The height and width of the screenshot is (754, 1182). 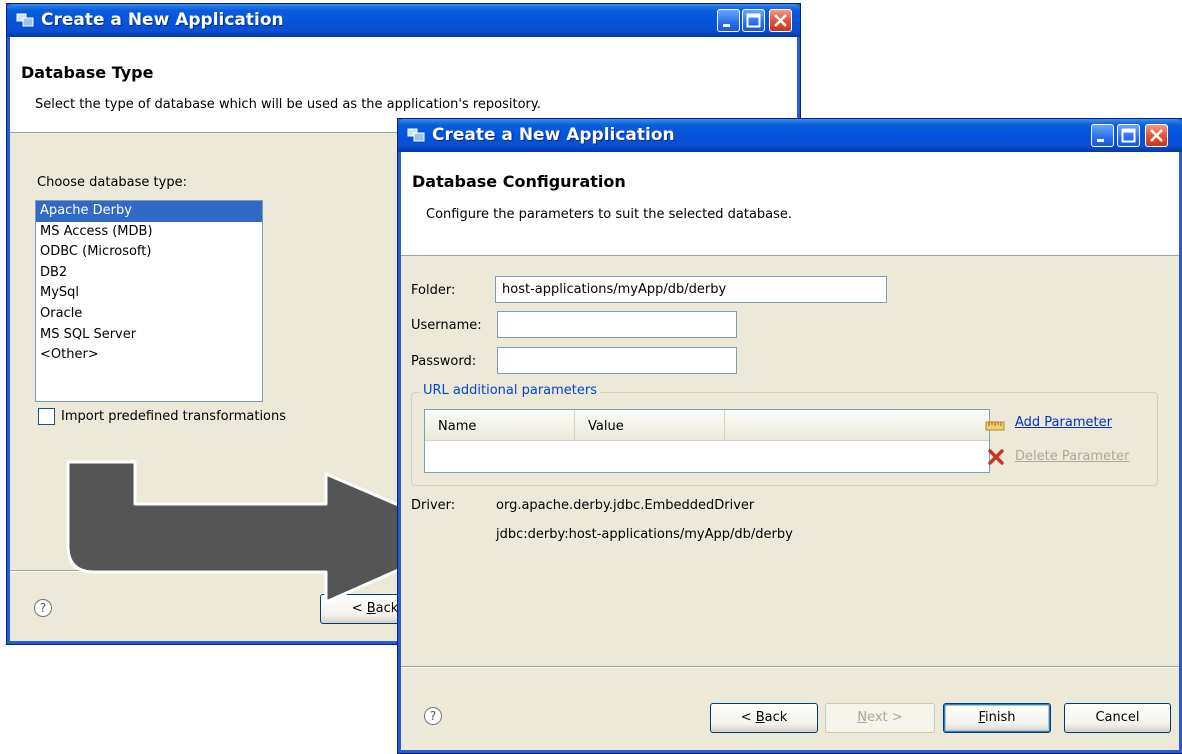 I want to click on folder-label: Folder:, so click(x=433, y=290).